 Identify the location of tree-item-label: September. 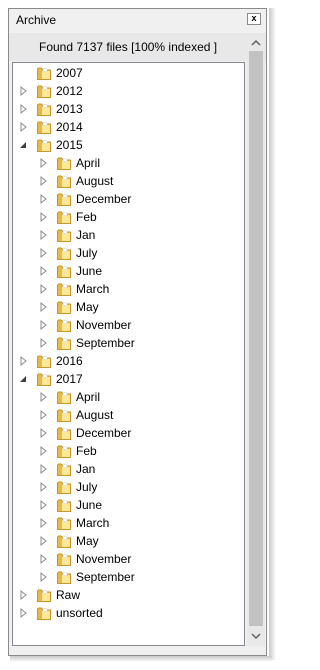
(105, 577).